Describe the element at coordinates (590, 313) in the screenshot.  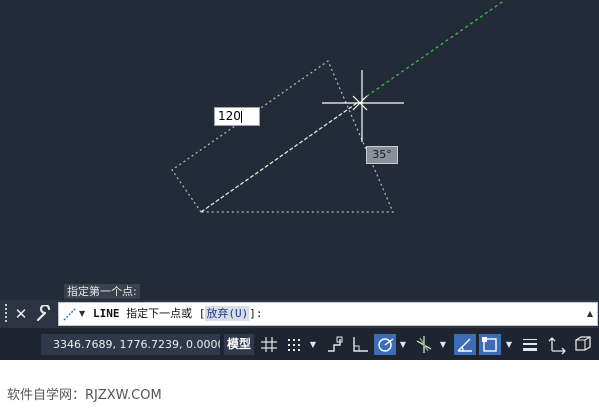
I see `history-up-icon: ▲` at that location.